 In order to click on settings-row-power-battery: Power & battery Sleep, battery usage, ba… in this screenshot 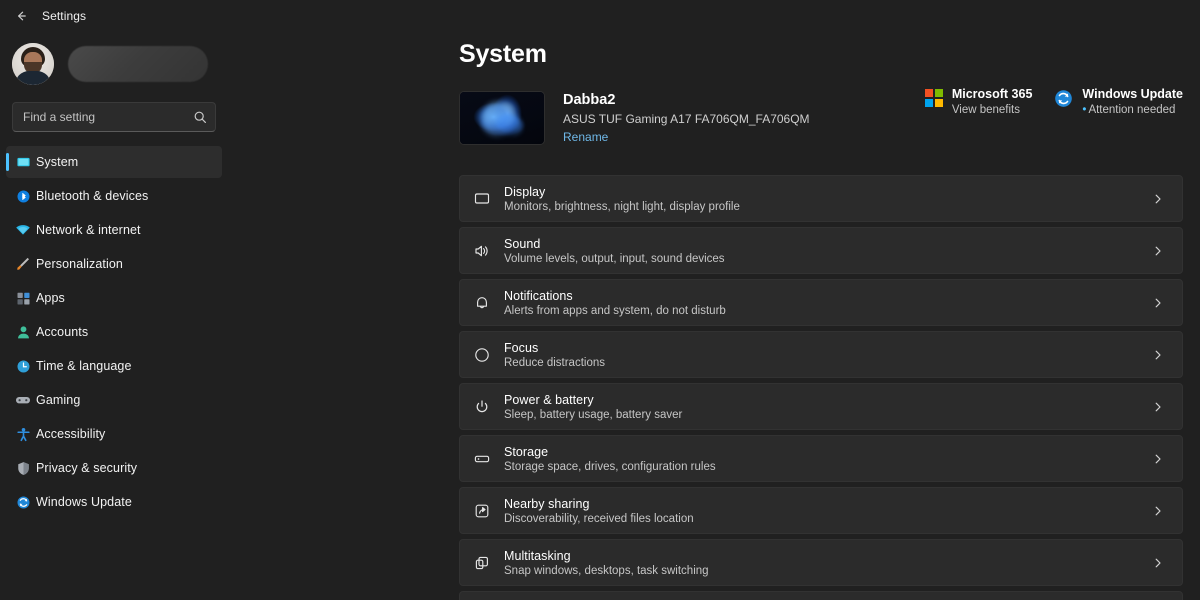, I will do `click(821, 406)`.